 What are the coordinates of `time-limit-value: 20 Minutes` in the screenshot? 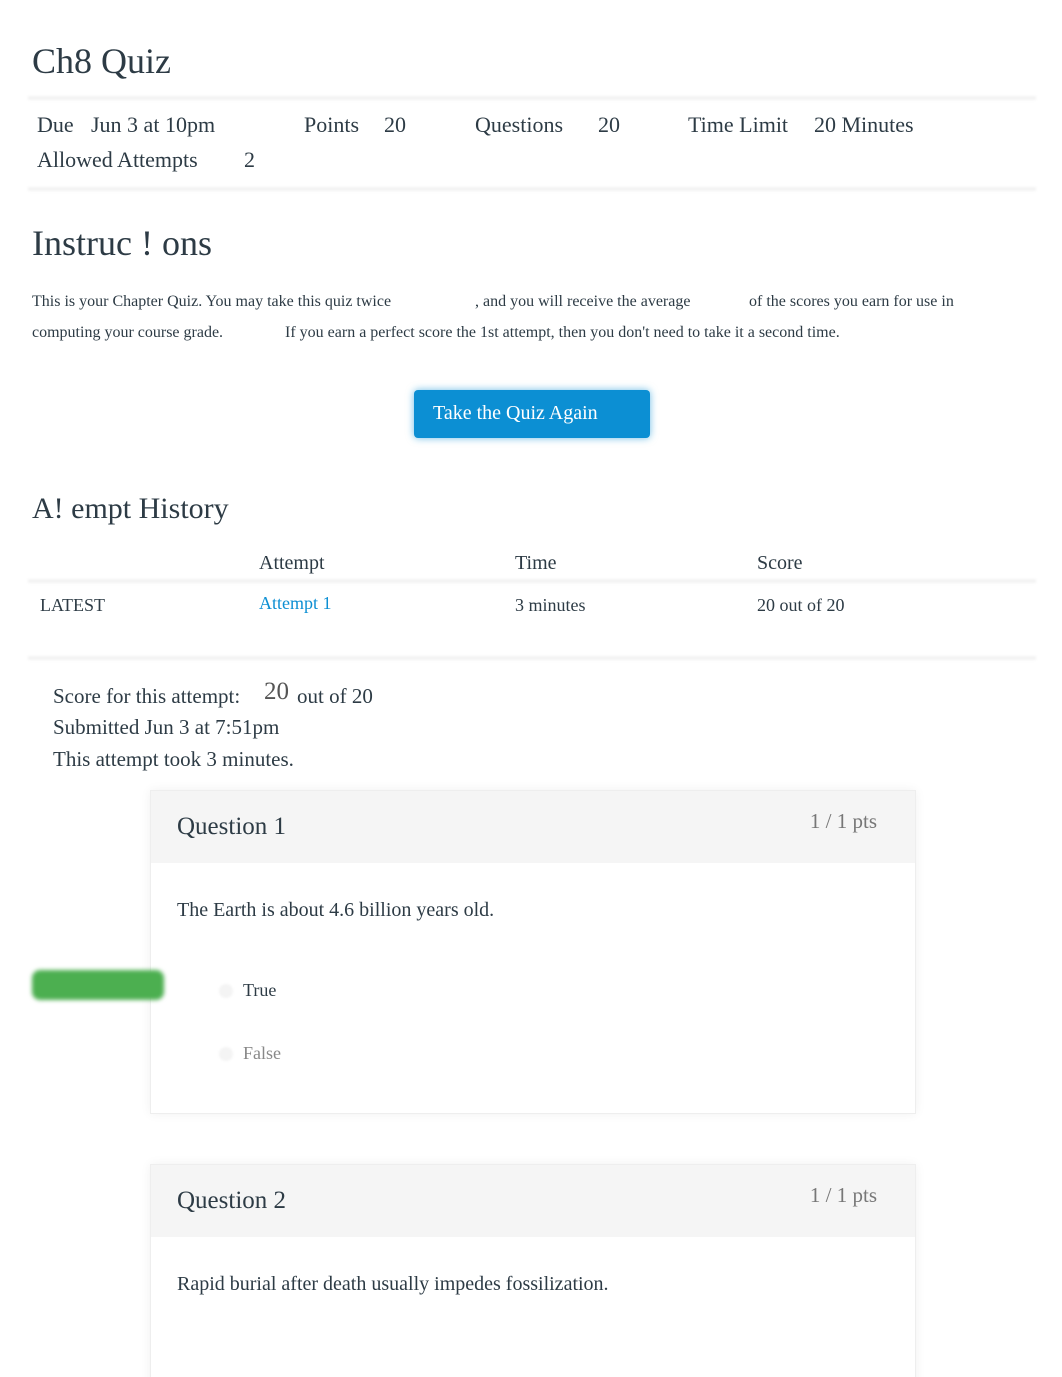 It's located at (864, 124).